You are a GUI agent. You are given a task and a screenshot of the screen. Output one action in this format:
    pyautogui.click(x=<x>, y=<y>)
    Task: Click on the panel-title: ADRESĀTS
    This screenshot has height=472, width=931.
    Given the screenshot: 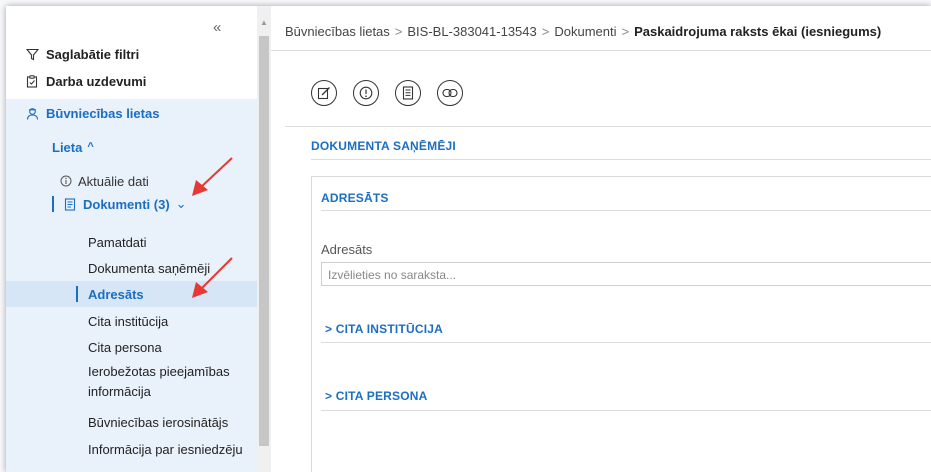 What is the action you would take?
    pyautogui.click(x=355, y=198)
    